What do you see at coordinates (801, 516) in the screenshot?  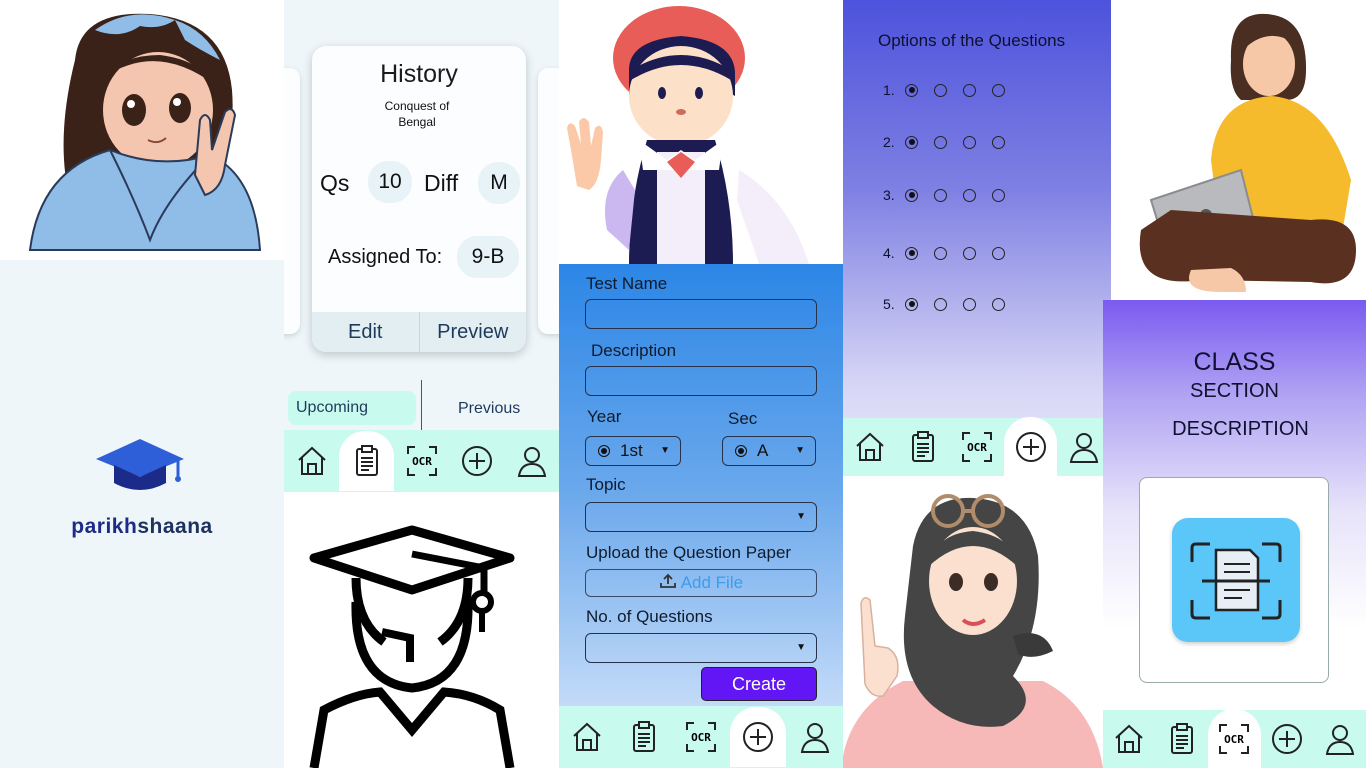 I see `chevron-down-icon: ▼` at bounding box center [801, 516].